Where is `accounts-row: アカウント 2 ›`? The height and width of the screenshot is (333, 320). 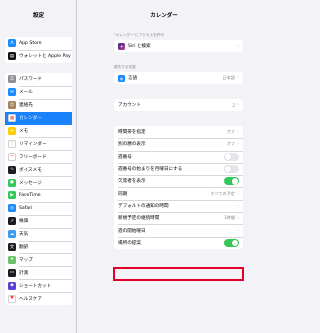
accounts-row: アカウント 2 › is located at coordinates (178, 105).